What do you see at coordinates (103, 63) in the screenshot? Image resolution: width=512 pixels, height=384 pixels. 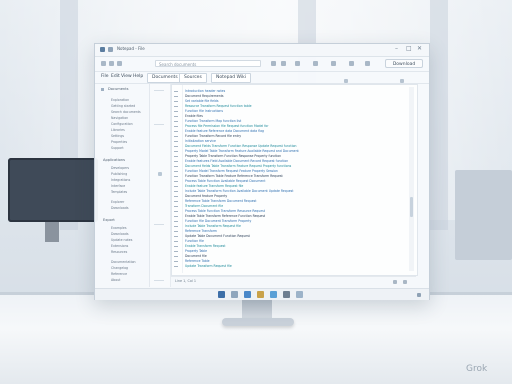 I see `back-icon` at bounding box center [103, 63].